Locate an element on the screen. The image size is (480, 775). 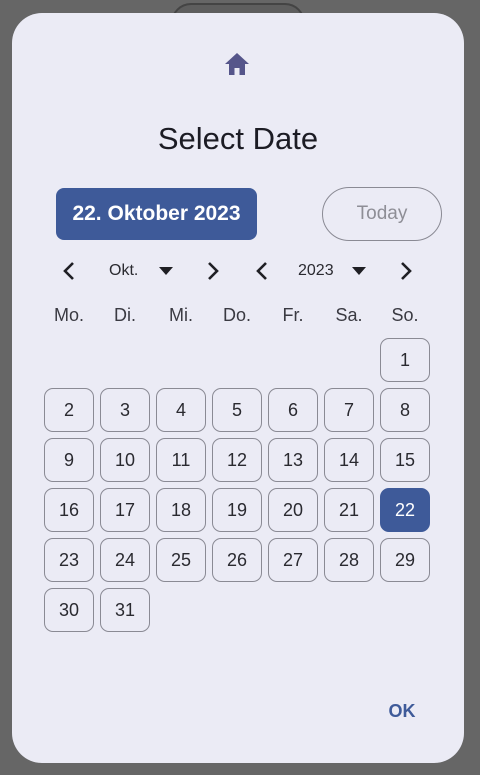
calendar-day: 30 is located at coordinates (69, 610).